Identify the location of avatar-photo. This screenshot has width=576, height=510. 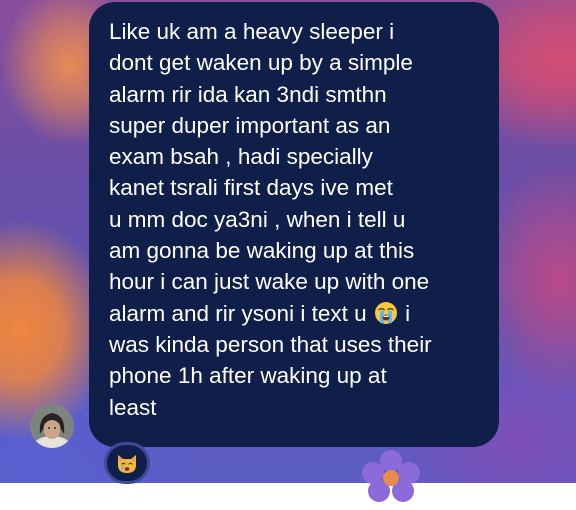
(52, 426).